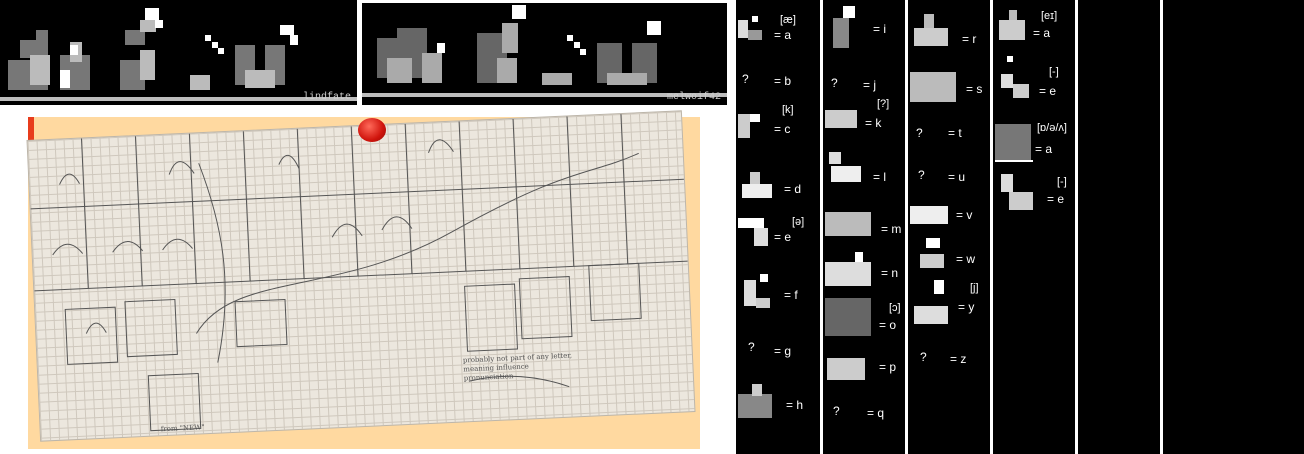  I want to click on glyph-i-icon, so click(844, 27).